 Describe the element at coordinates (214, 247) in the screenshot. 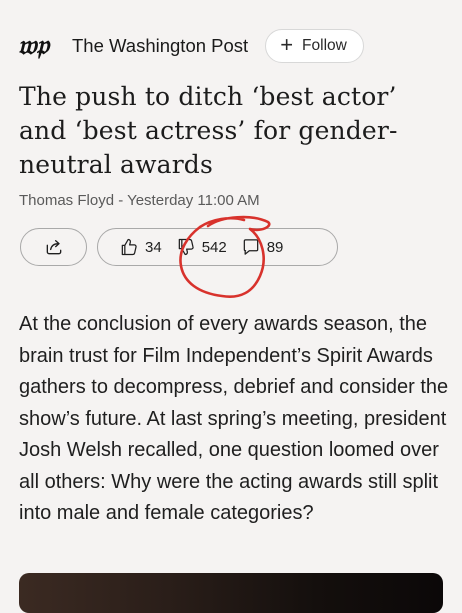

I see `dislike-count: 542` at that location.